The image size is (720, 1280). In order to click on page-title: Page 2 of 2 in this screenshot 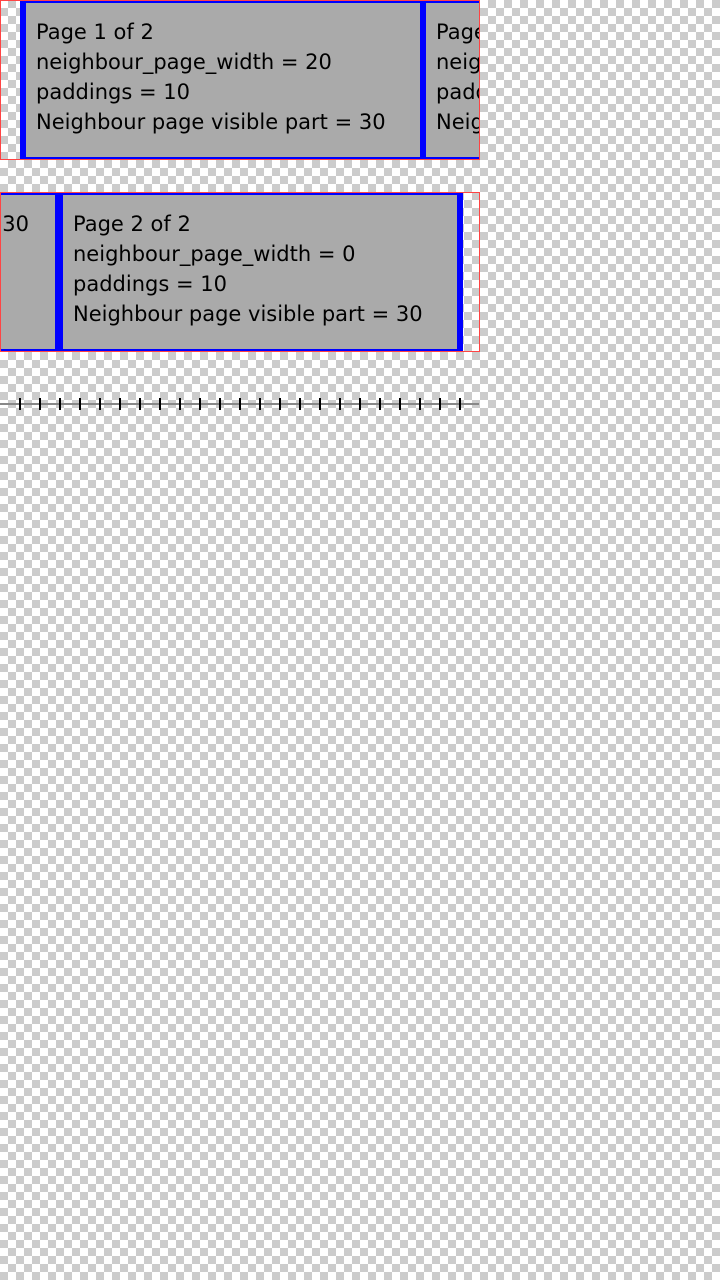, I will do `click(132, 224)`.